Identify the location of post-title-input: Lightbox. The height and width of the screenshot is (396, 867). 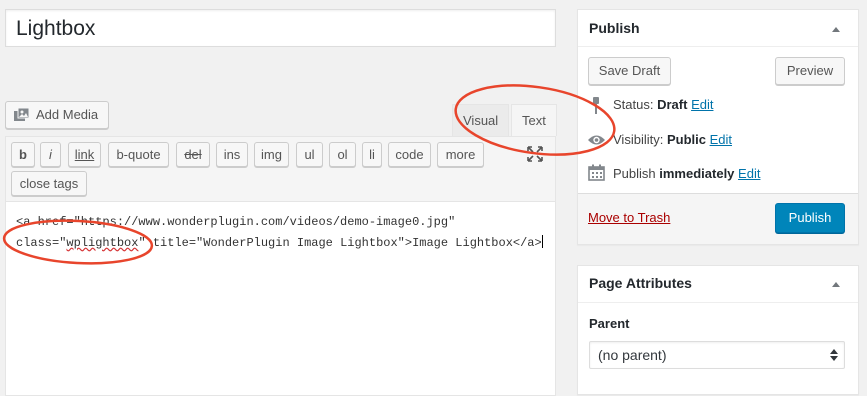
(280, 28).